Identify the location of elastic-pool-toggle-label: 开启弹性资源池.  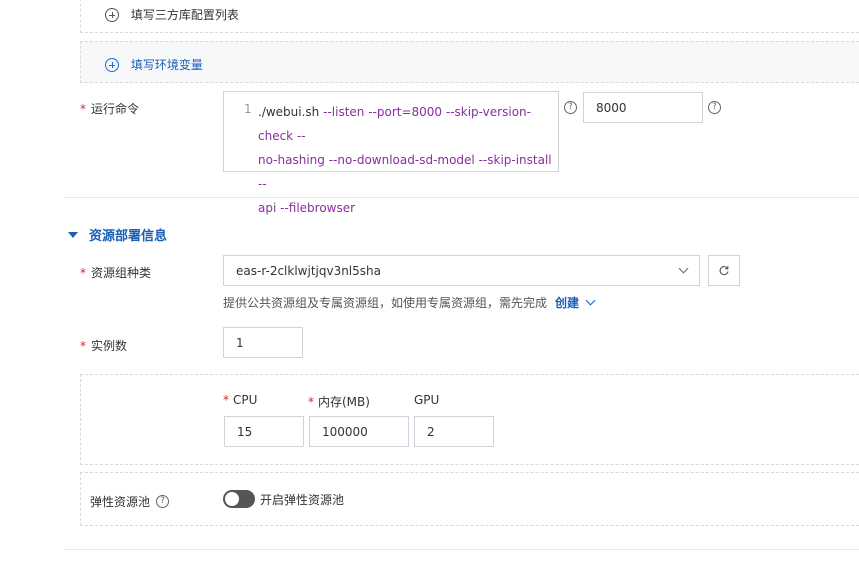
(302, 499).